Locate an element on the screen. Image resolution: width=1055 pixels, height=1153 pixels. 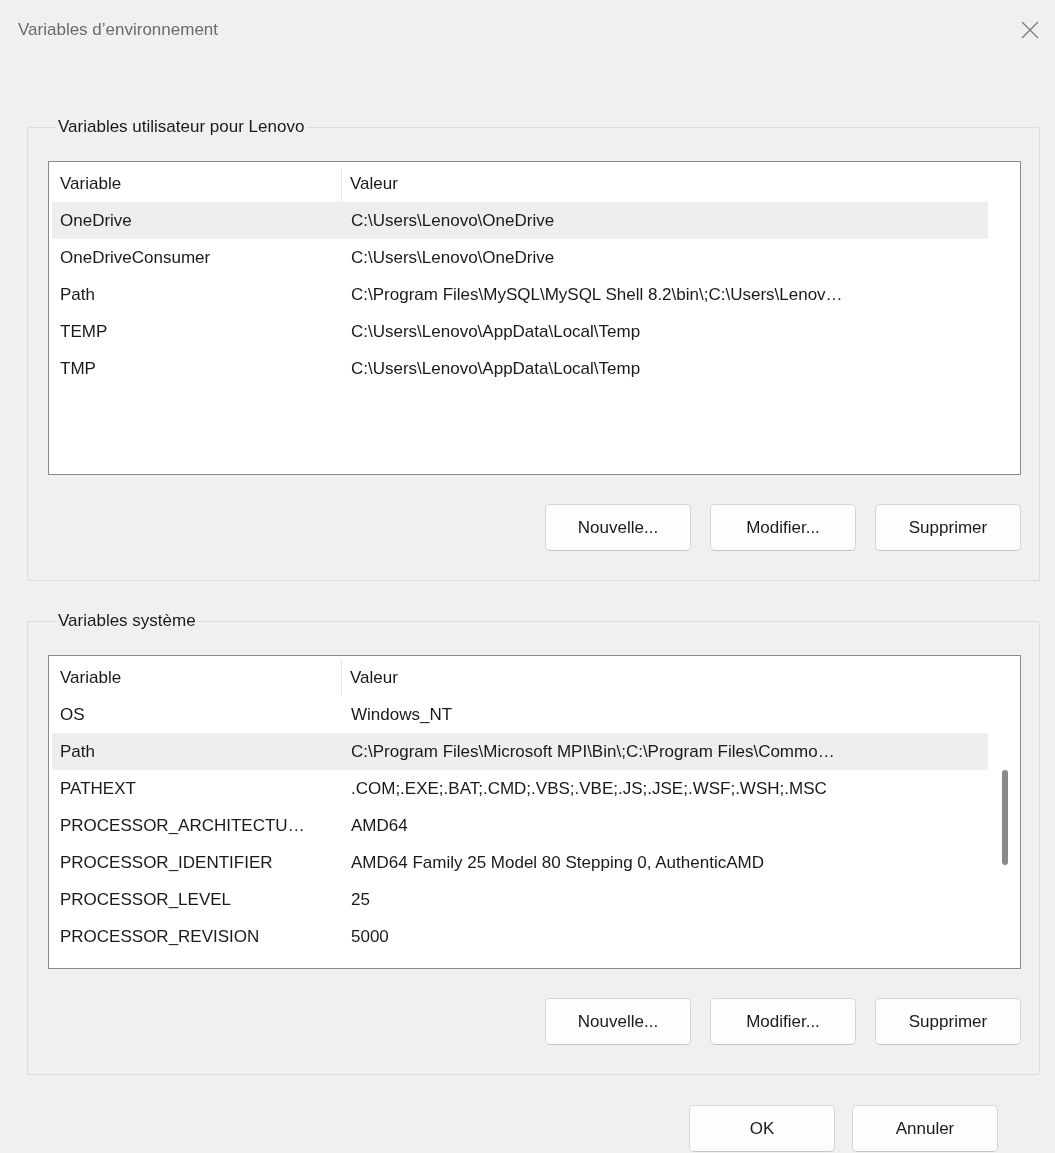
list-row: TMP C:\Users\Lenovo\AppData\Local\Temp is located at coordinates (520, 368).